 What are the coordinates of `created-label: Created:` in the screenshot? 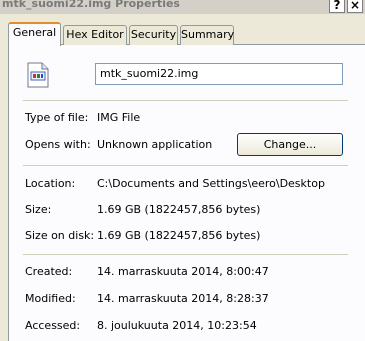 It's located at (49, 271).